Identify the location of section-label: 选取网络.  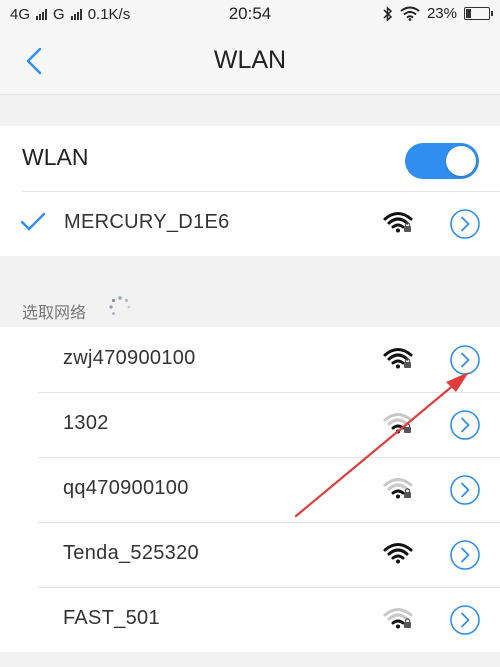
(54, 313).